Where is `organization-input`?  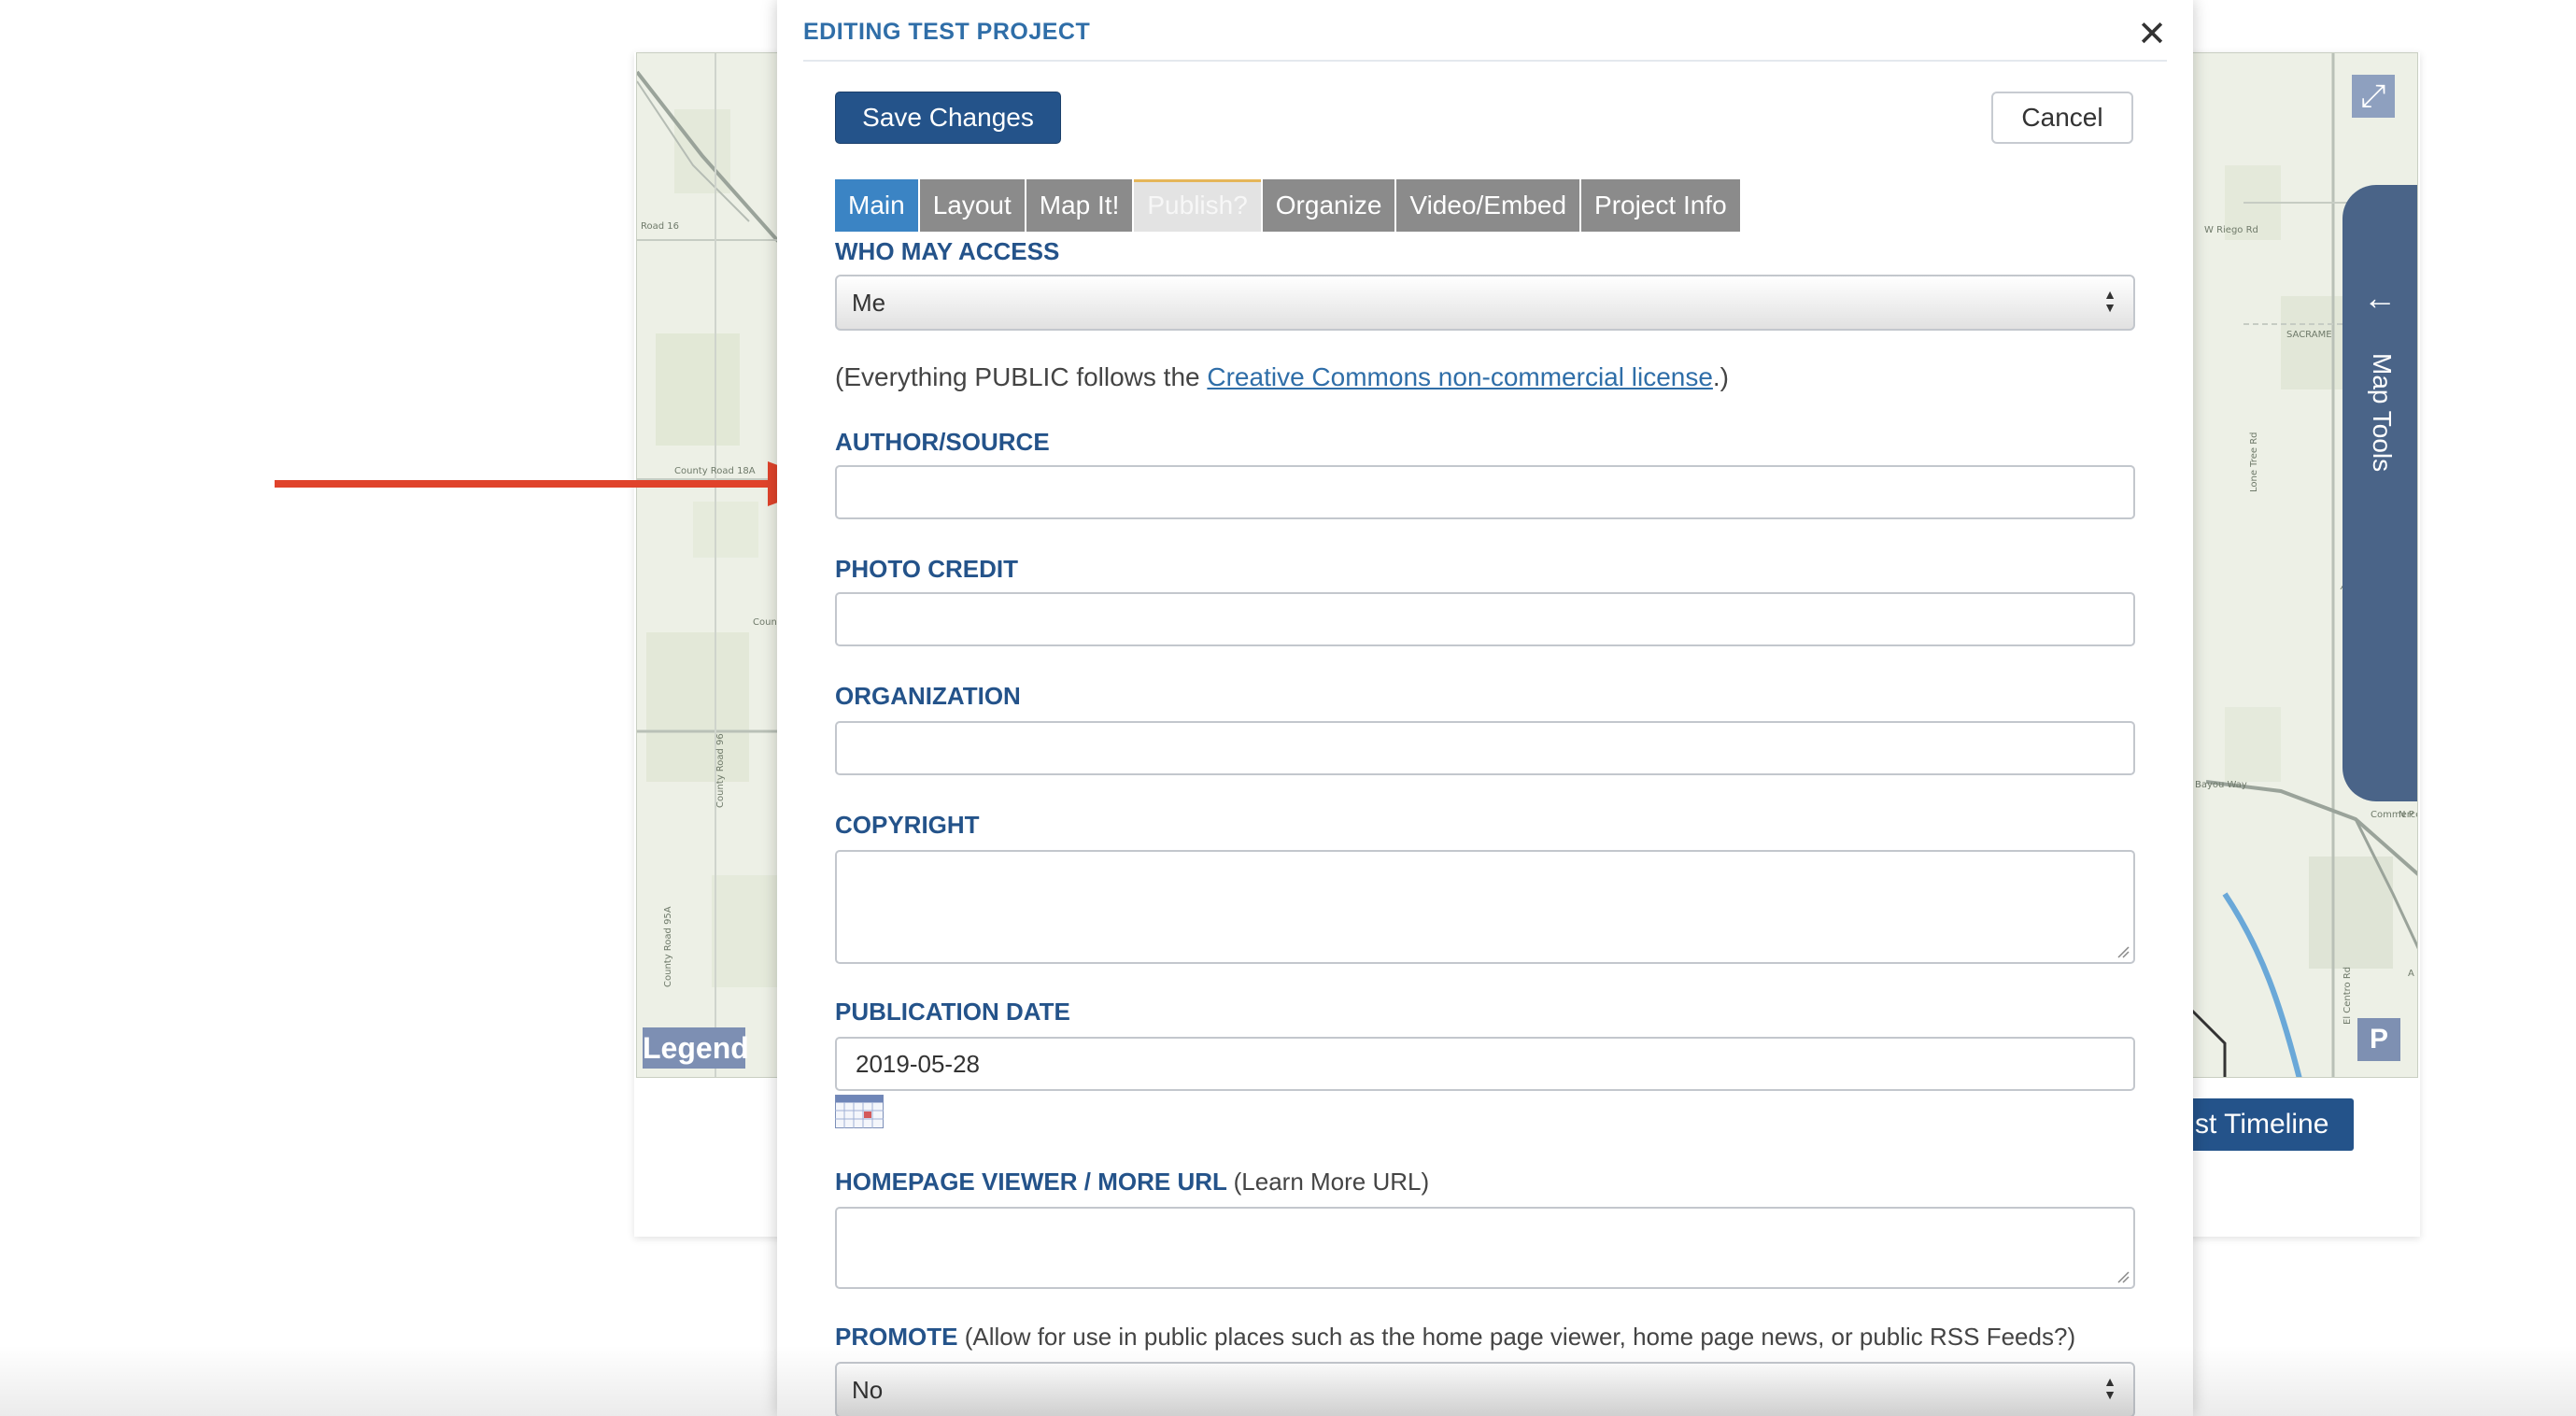
organization-input is located at coordinates (1485, 748).